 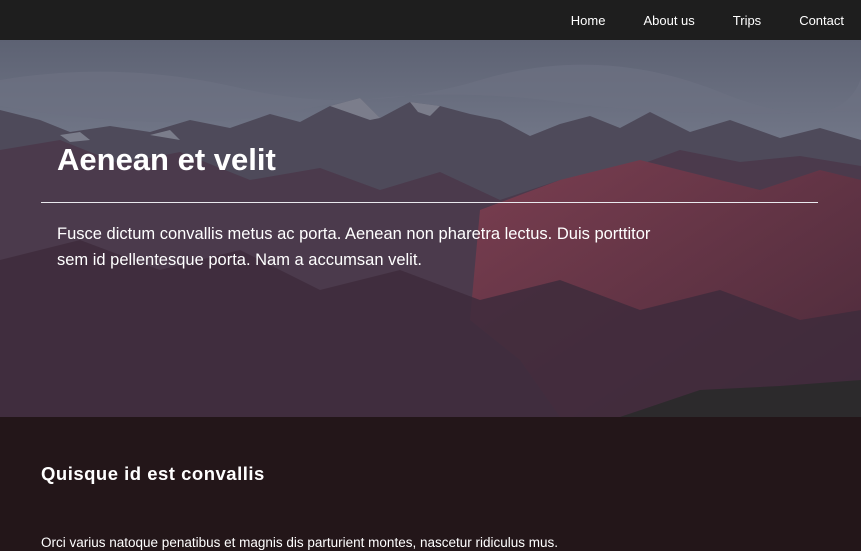 What do you see at coordinates (747, 20) in the screenshot?
I see `nav-link-trips: Trips` at bounding box center [747, 20].